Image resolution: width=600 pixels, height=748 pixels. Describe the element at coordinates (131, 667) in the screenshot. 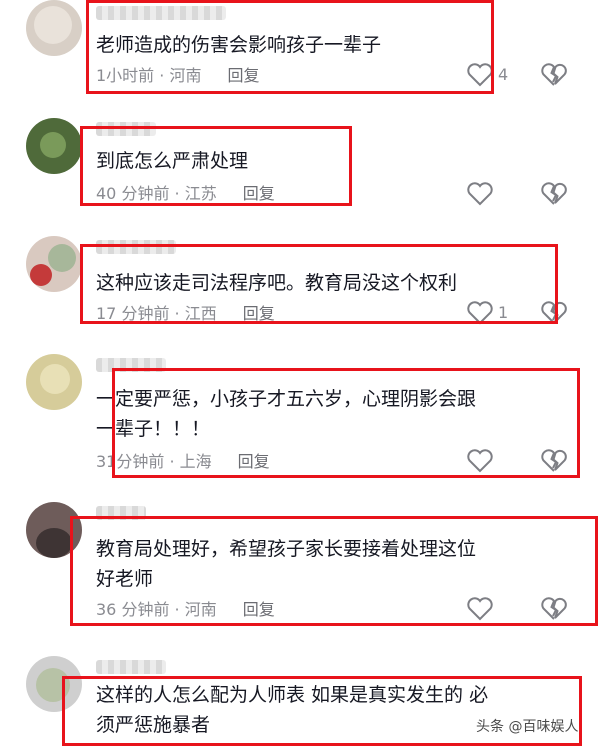

I see `username` at that location.